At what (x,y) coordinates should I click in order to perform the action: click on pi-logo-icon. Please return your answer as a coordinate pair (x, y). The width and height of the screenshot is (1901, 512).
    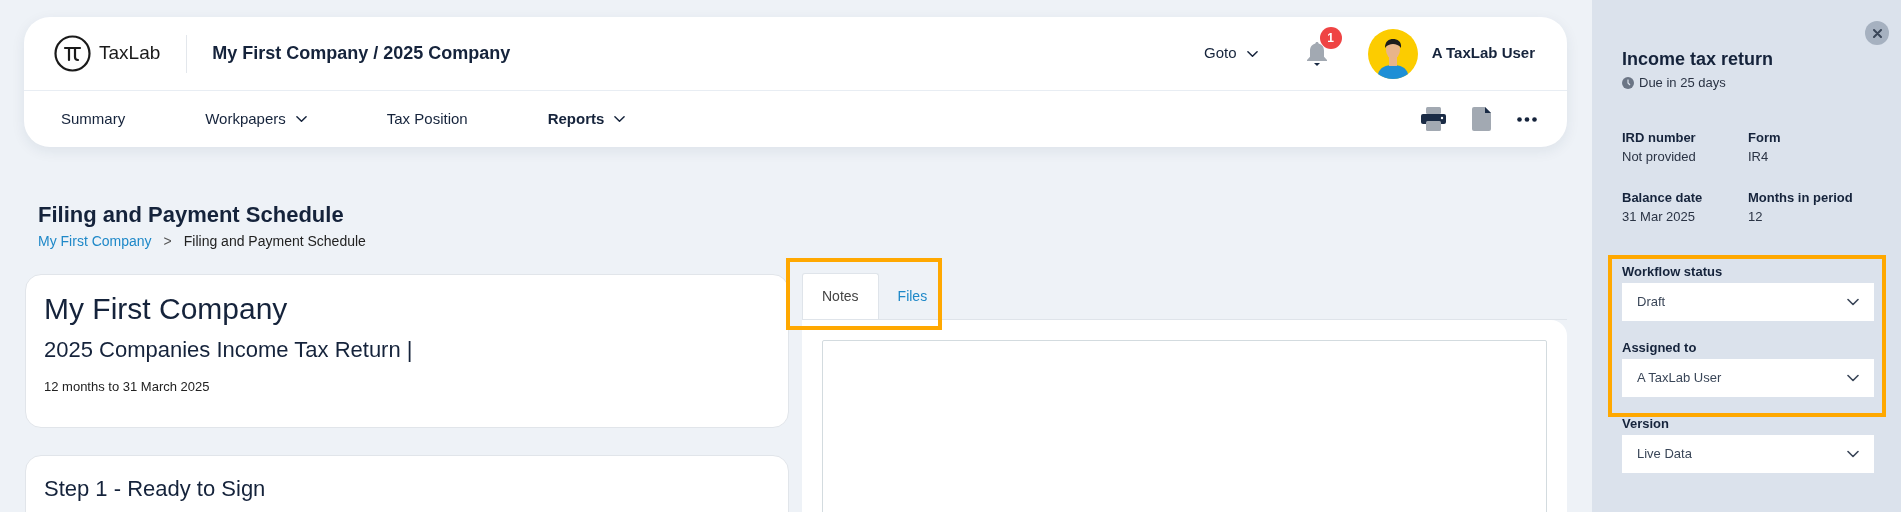
    Looking at the image, I should click on (72, 53).